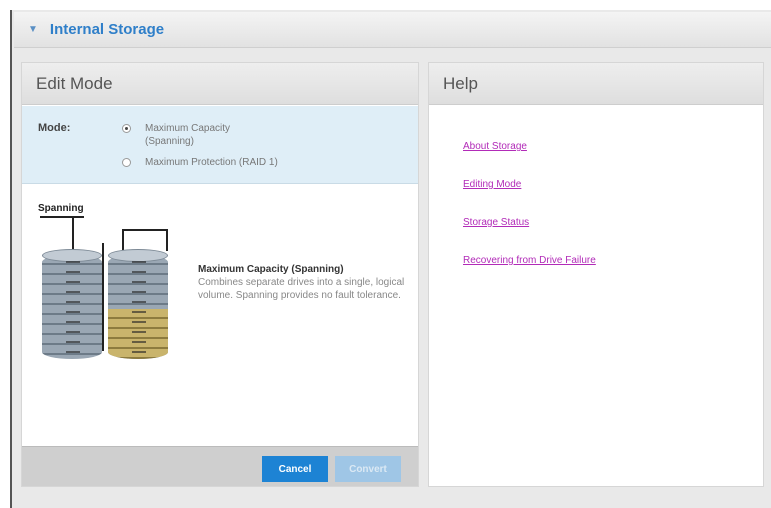  I want to click on spanning-diagram: Spanning, so click(113, 283).